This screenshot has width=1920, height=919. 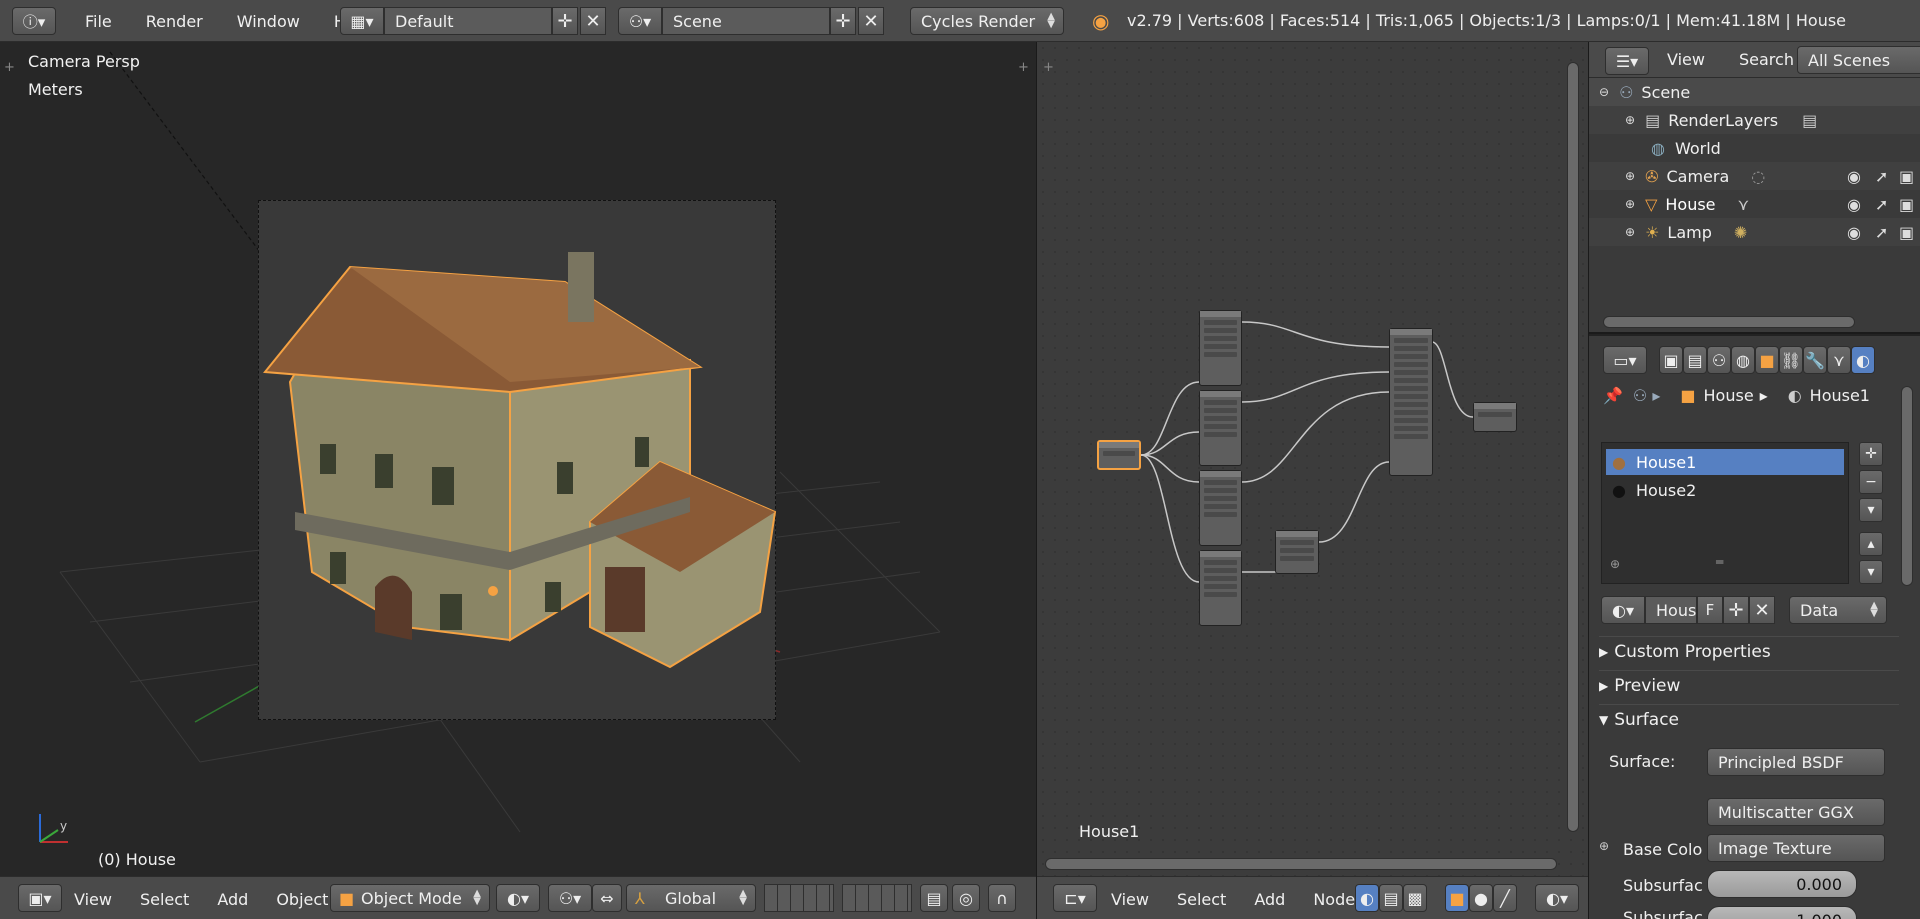 I want to click on horizontal-scrollbar, so click(x=1301, y=864).